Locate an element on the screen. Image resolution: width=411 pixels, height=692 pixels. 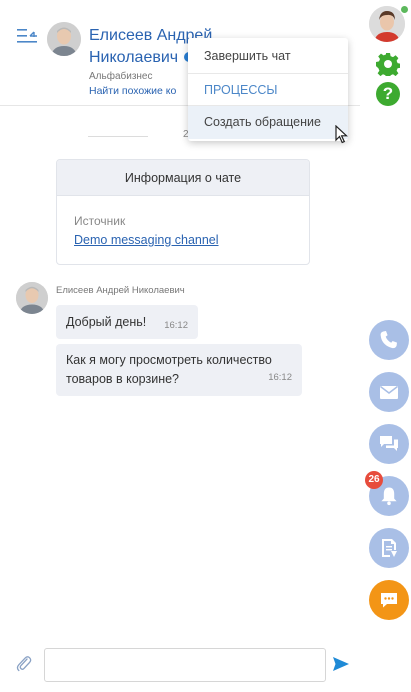
chat-bubble-icon is located at coordinates (389, 600).